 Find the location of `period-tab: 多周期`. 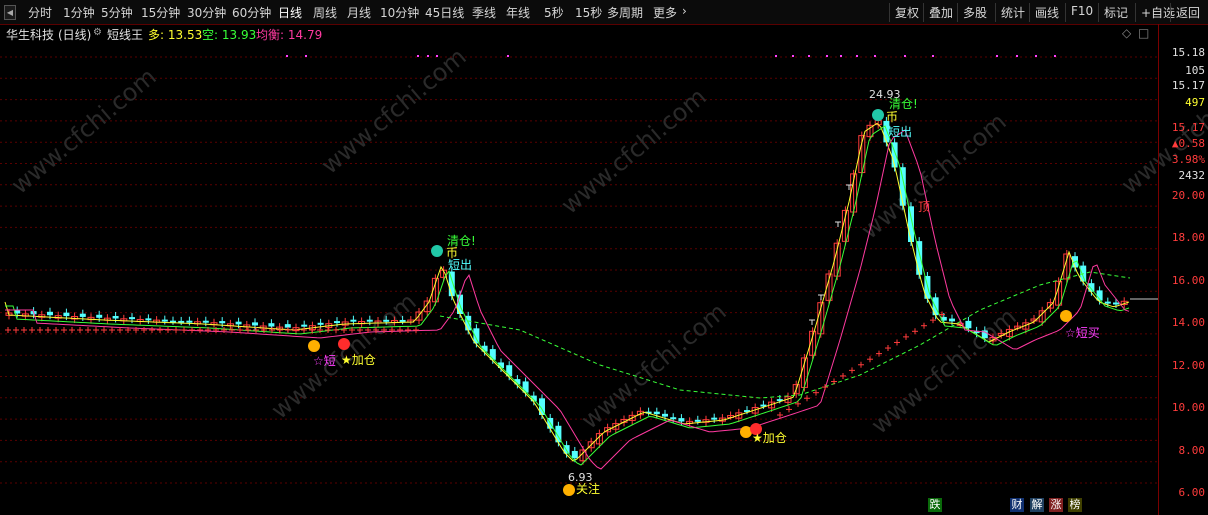

period-tab: 多周期 is located at coordinates (625, 12).